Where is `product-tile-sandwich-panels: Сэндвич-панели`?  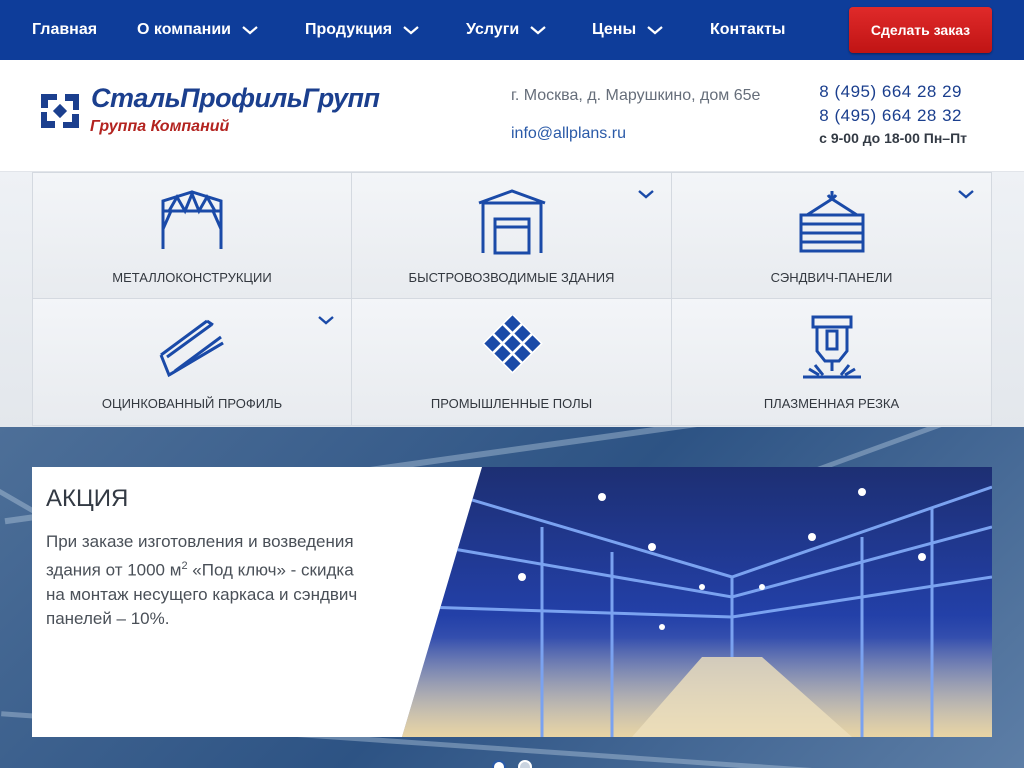 product-tile-sandwich-panels: Сэндвич-панели is located at coordinates (832, 235).